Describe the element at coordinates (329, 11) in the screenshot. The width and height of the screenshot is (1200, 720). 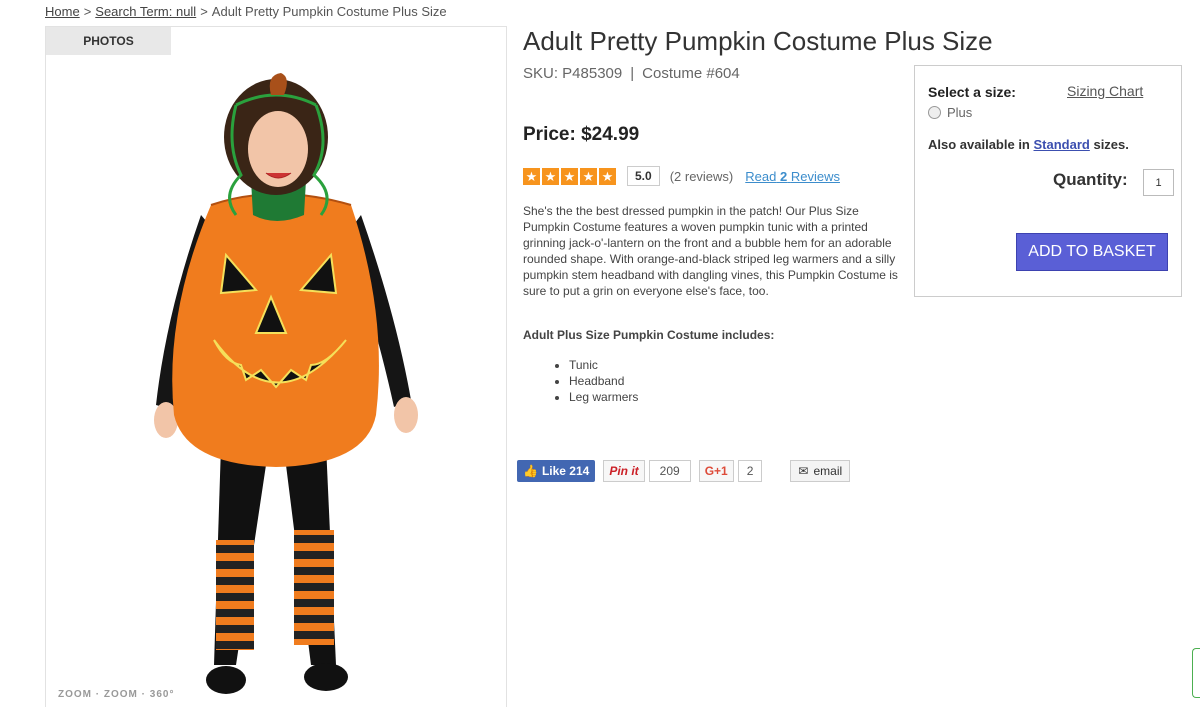
I see `breadcrumb-current: Adult Pretty Pumpkin Costume Plus Size` at that location.